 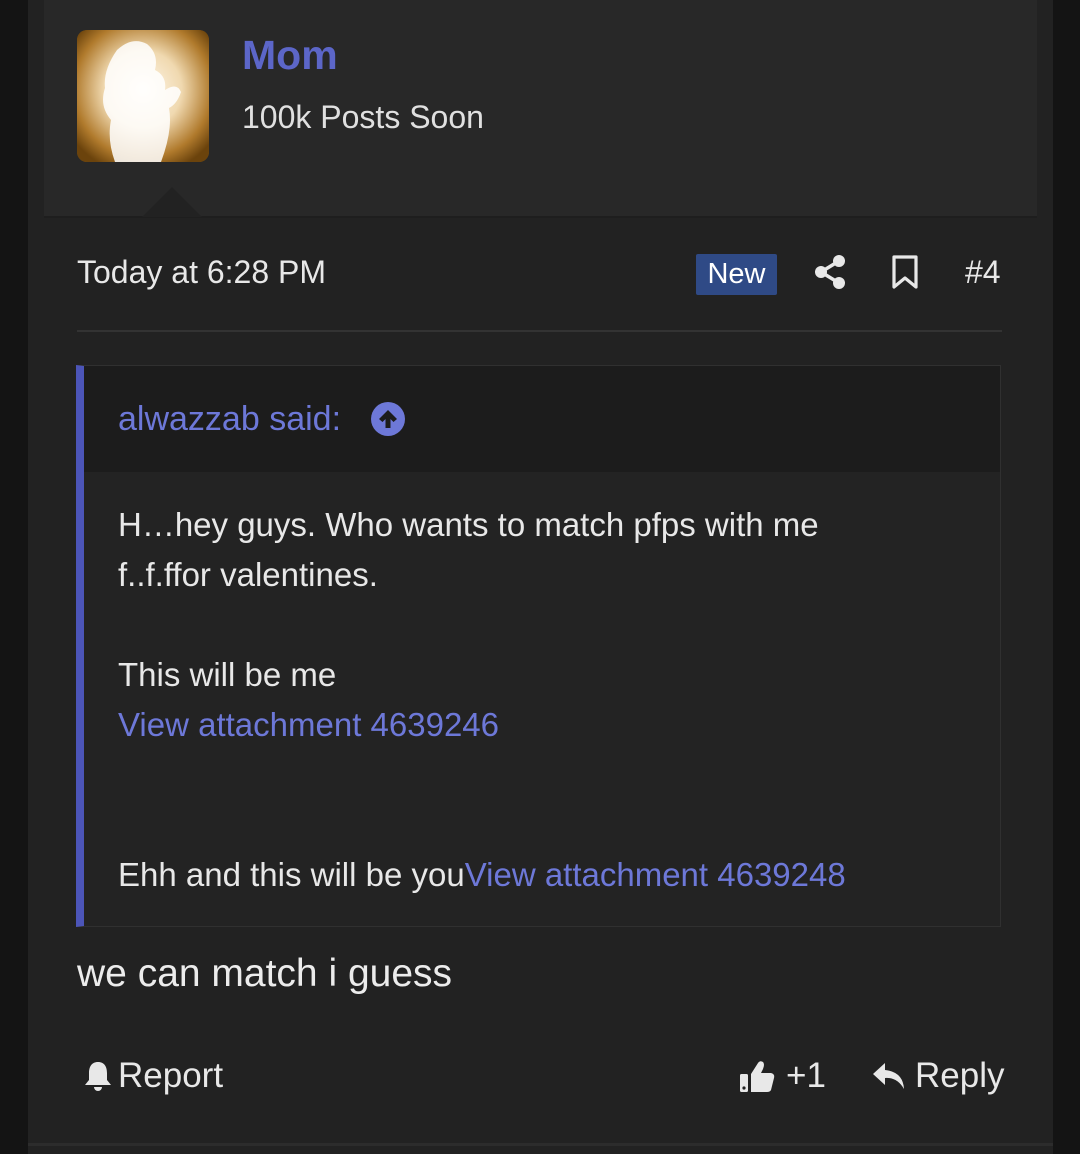 What do you see at coordinates (655, 874) in the screenshot?
I see `attachment-link: View attachment 4639248` at bounding box center [655, 874].